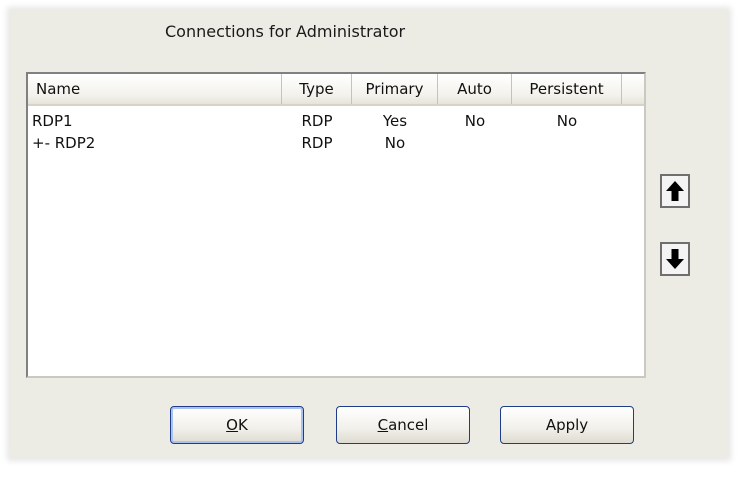 Image resolution: width=740 pixels, height=484 pixels. I want to click on ok-label-rest: K, so click(242, 425).